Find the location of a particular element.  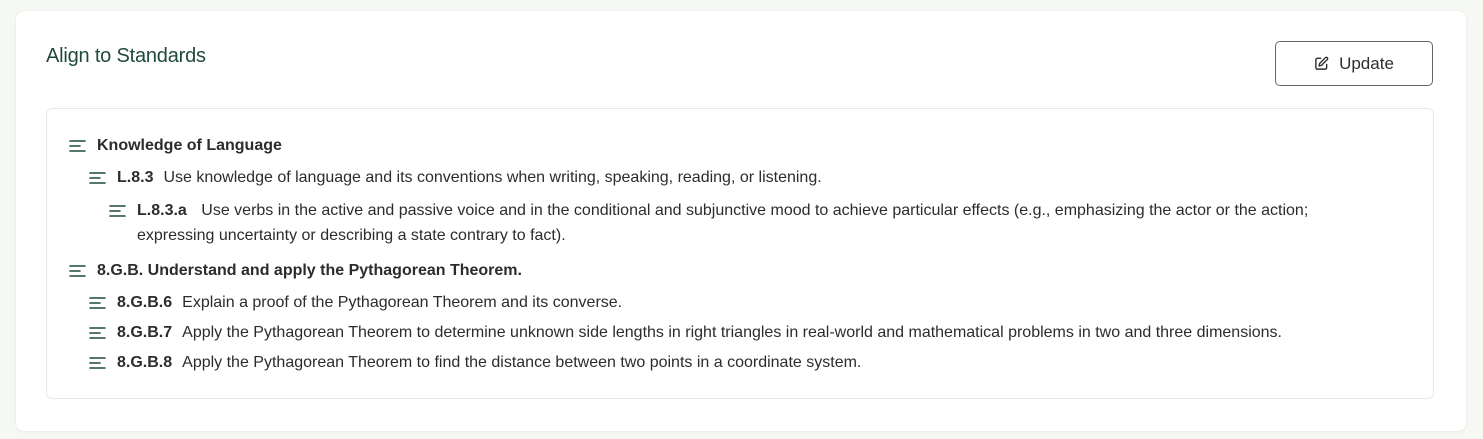

update-button: Update is located at coordinates (1354, 63).